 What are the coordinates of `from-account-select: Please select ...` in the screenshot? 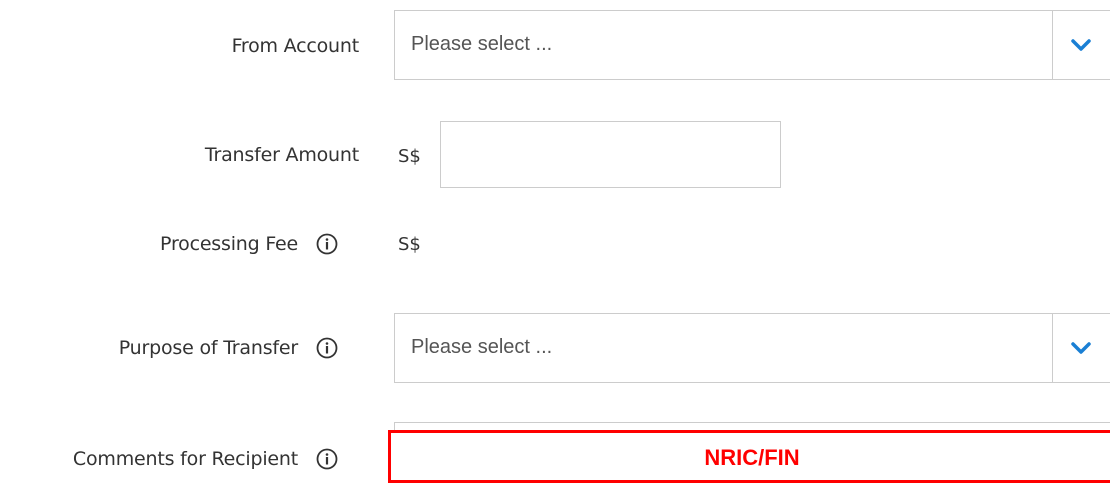 It's located at (752, 45).